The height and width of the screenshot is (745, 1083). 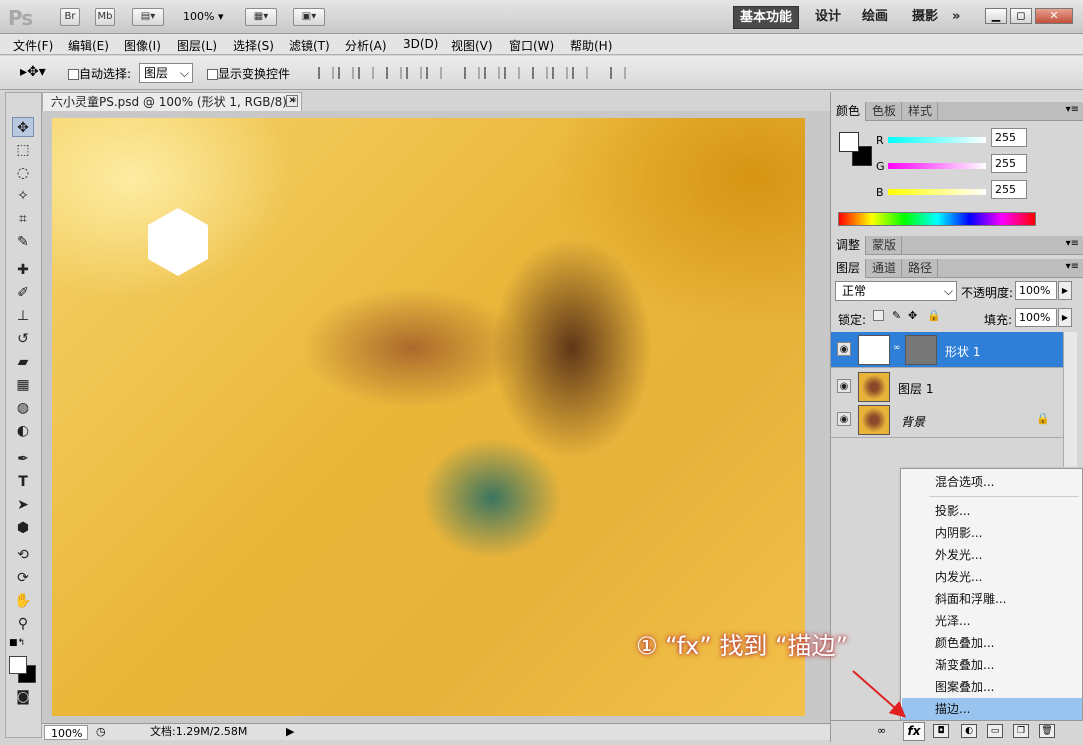 I want to click on menu-window: 窗口(W), so click(x=531, y=45).